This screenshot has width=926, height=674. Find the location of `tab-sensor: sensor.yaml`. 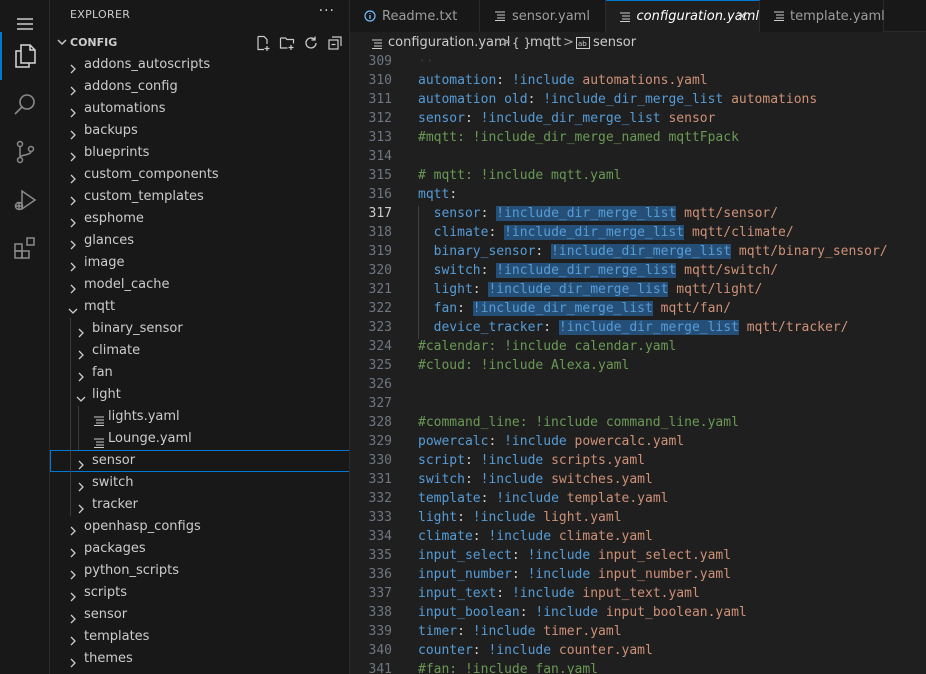

tab-sensor: sensor.yaml is located at coordinates (543, 16).